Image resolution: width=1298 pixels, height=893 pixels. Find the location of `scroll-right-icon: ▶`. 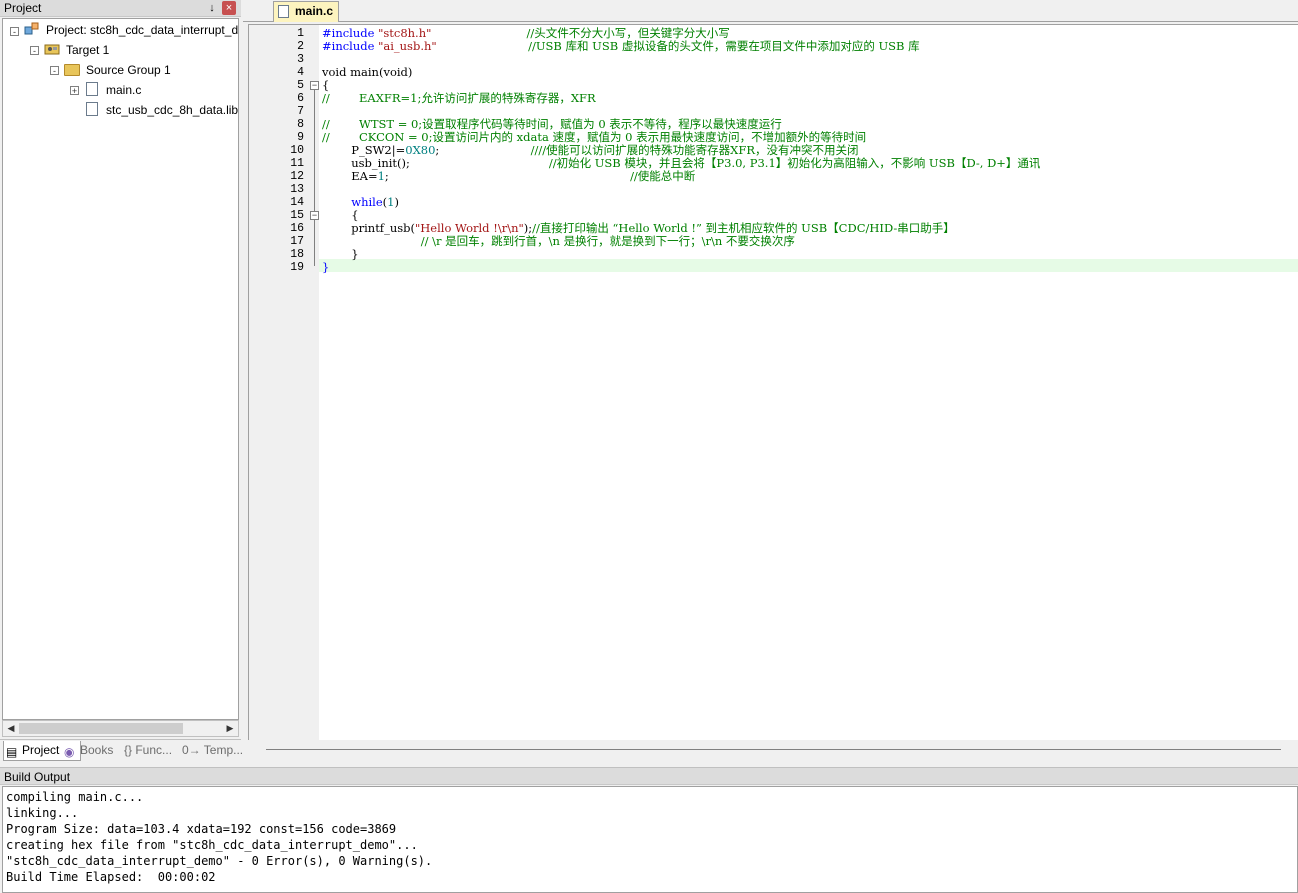

scroll-right-icon: ▶ is located at coordinates (230, 728).